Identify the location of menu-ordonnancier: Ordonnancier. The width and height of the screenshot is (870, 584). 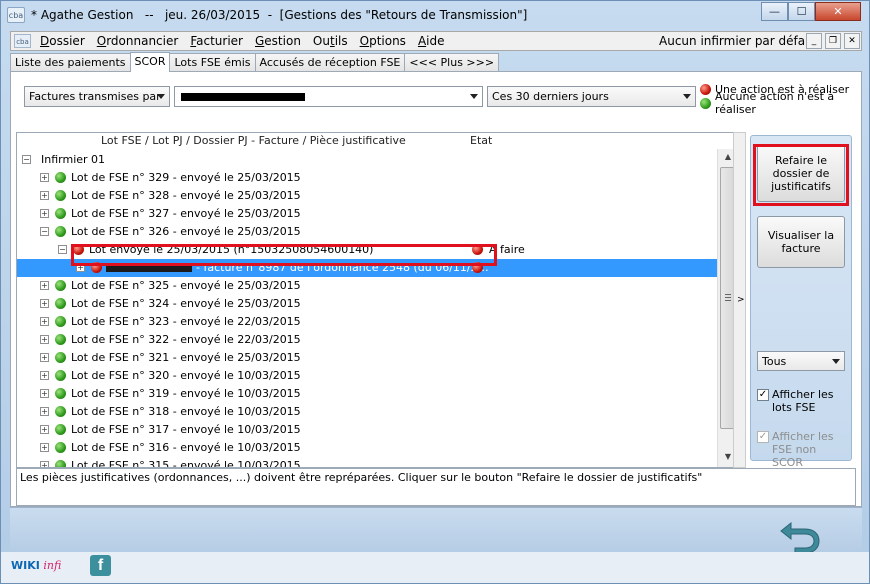
(138, 41).